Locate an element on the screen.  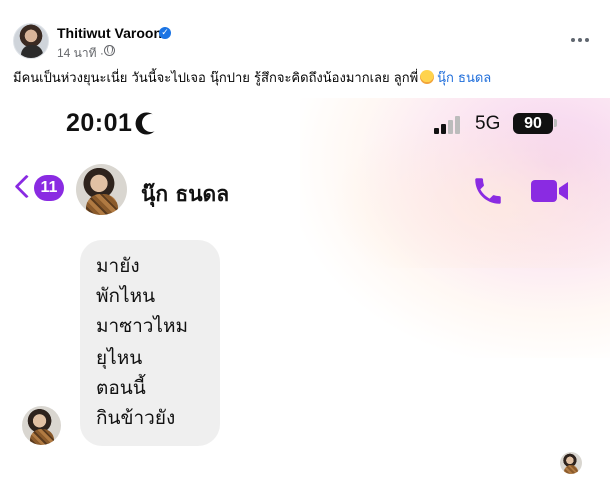
phone-call-icon is located at coordinates (488, 191).